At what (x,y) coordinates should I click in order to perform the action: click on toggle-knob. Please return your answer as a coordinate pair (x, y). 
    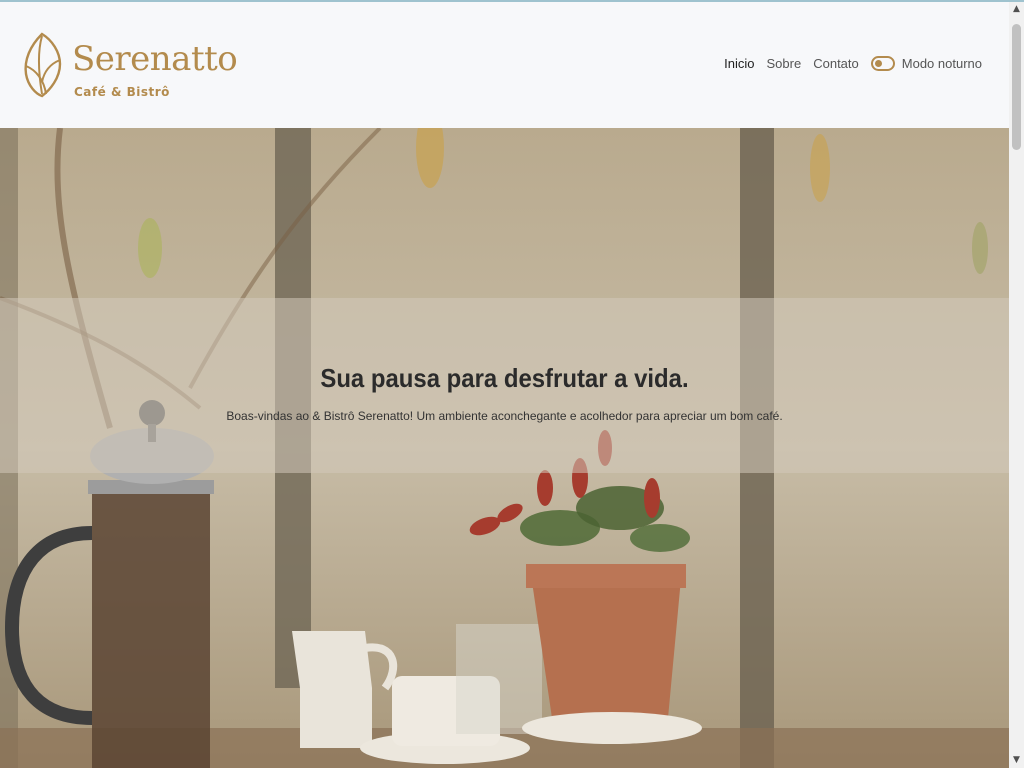
    Looking at the image, I should click on (878, 63).